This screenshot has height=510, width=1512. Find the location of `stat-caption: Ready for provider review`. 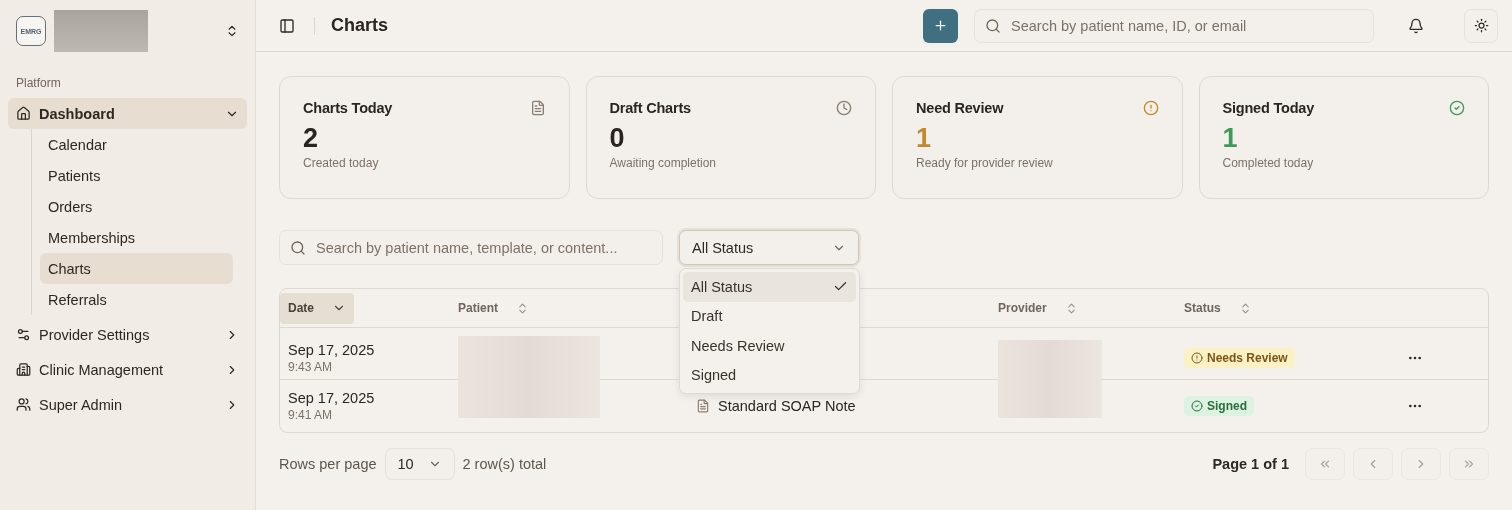

stat-caption: Ready for provider review is located at coordinates (985, 163).